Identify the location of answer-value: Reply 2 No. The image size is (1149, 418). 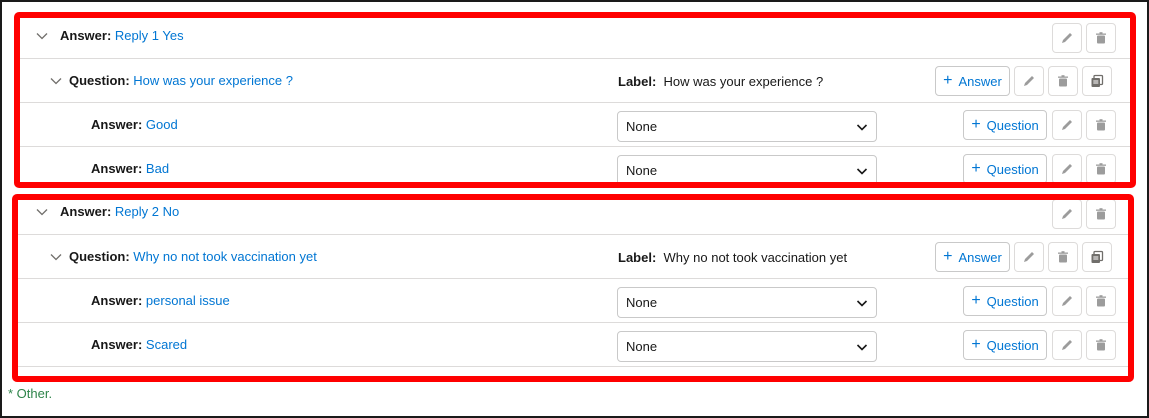
(147, 211).